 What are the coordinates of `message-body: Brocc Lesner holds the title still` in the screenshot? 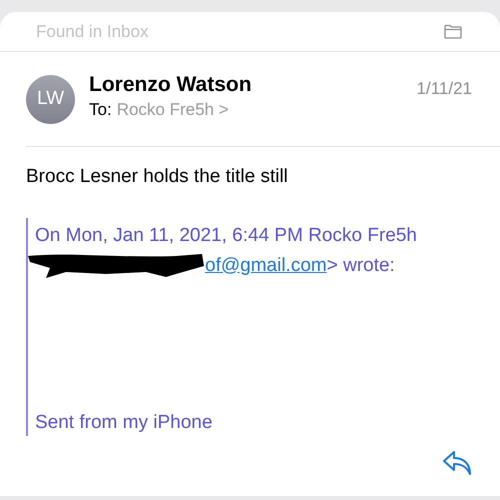 It's located at (157, 177).